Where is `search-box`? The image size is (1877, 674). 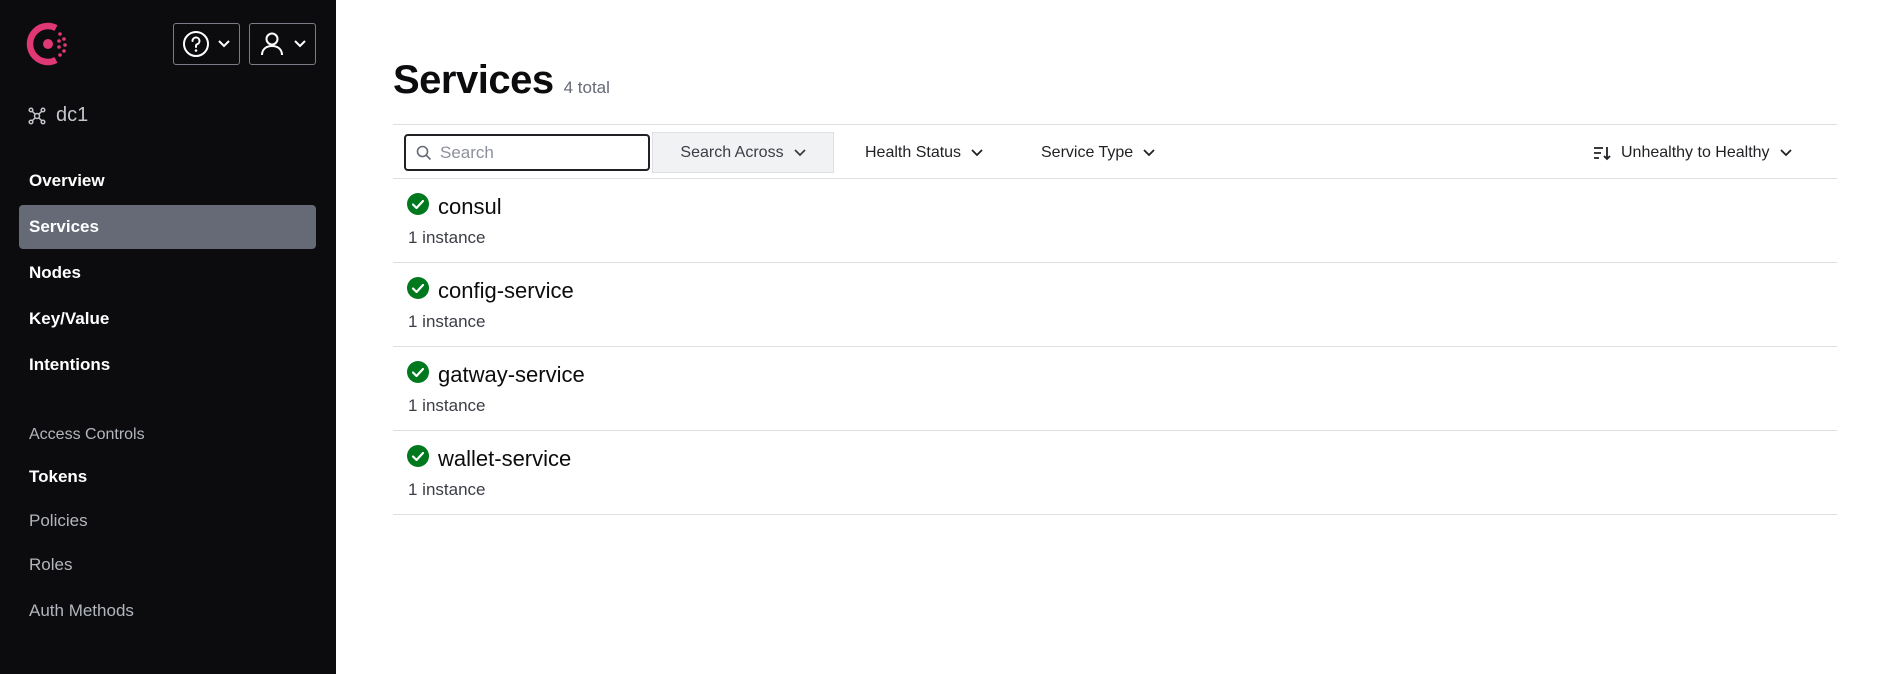 search-box is located at coordinates (527, 152).